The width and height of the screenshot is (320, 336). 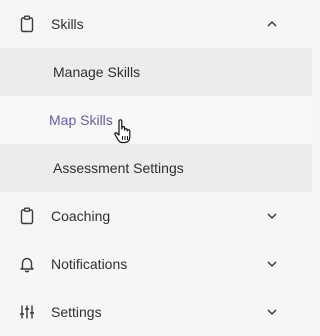 I want to click on submenu-item-label: Manage Skills, so click(x=97, y=72).